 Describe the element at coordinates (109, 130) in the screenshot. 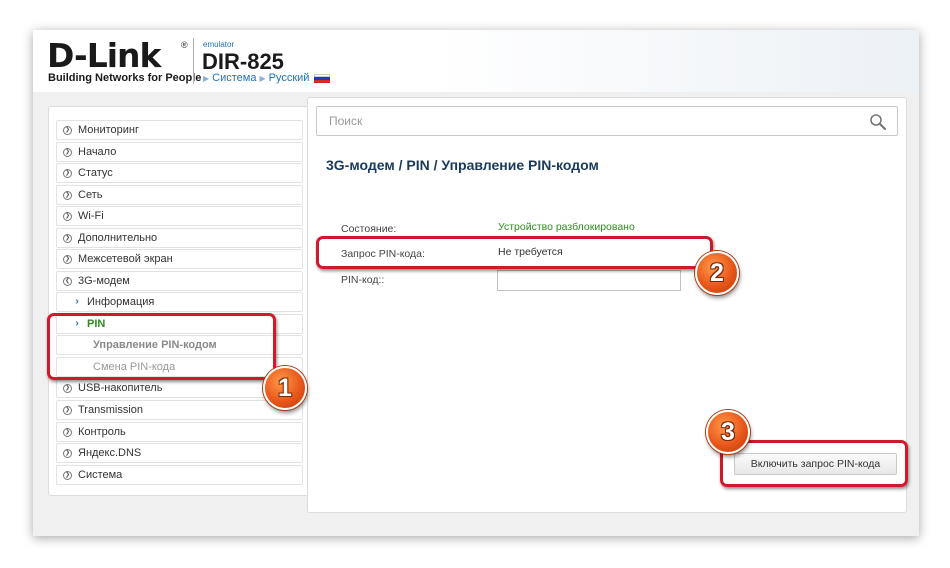

I see `sidebar-item-label: Мониторинг` at that location.